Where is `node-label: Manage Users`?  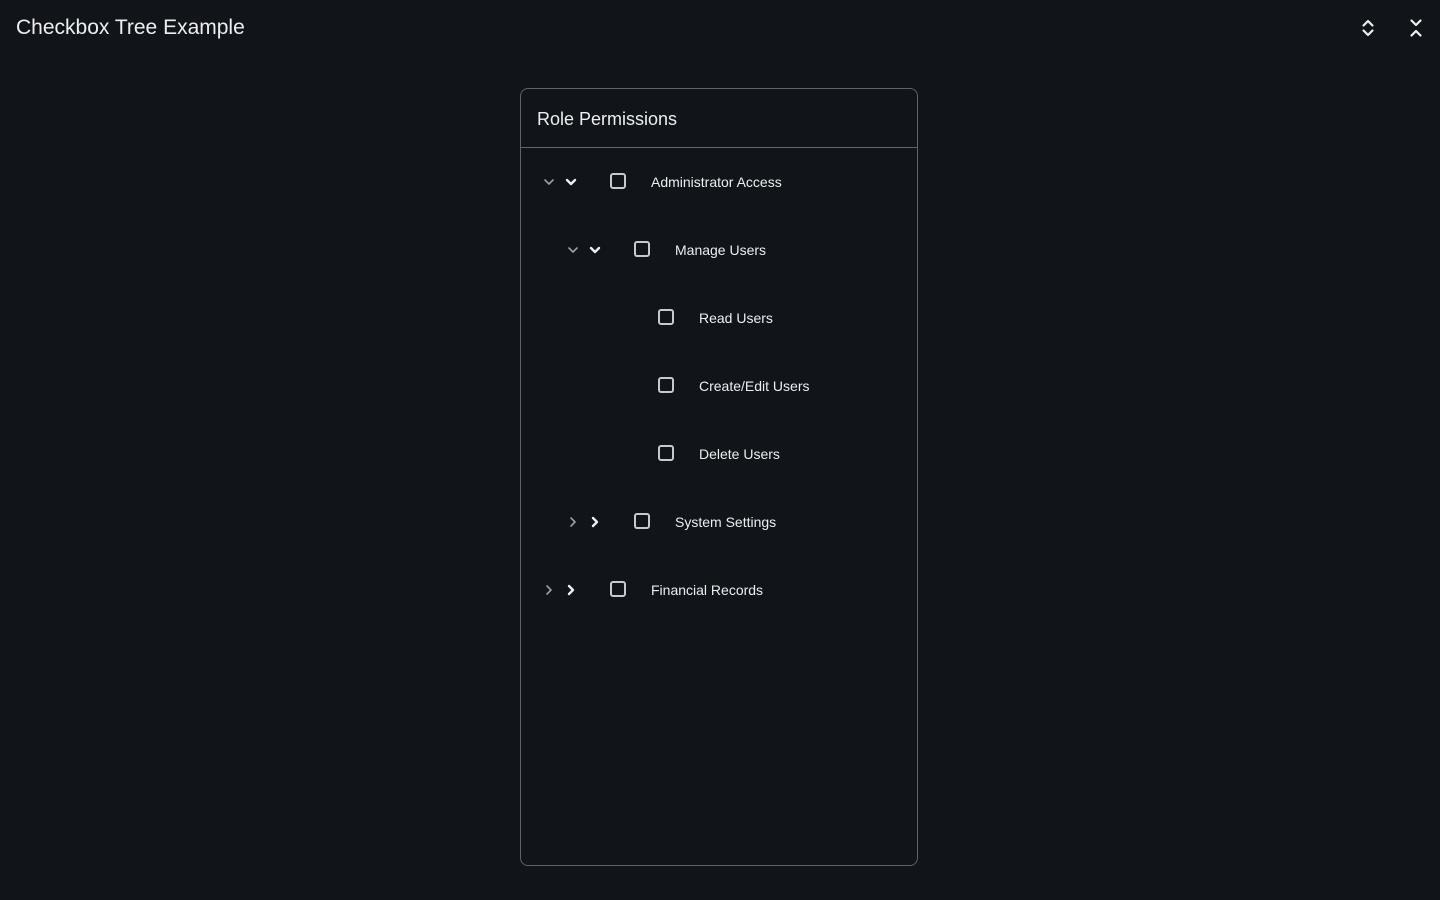 node-label: Manage Users is located at coordinates (720, 250).